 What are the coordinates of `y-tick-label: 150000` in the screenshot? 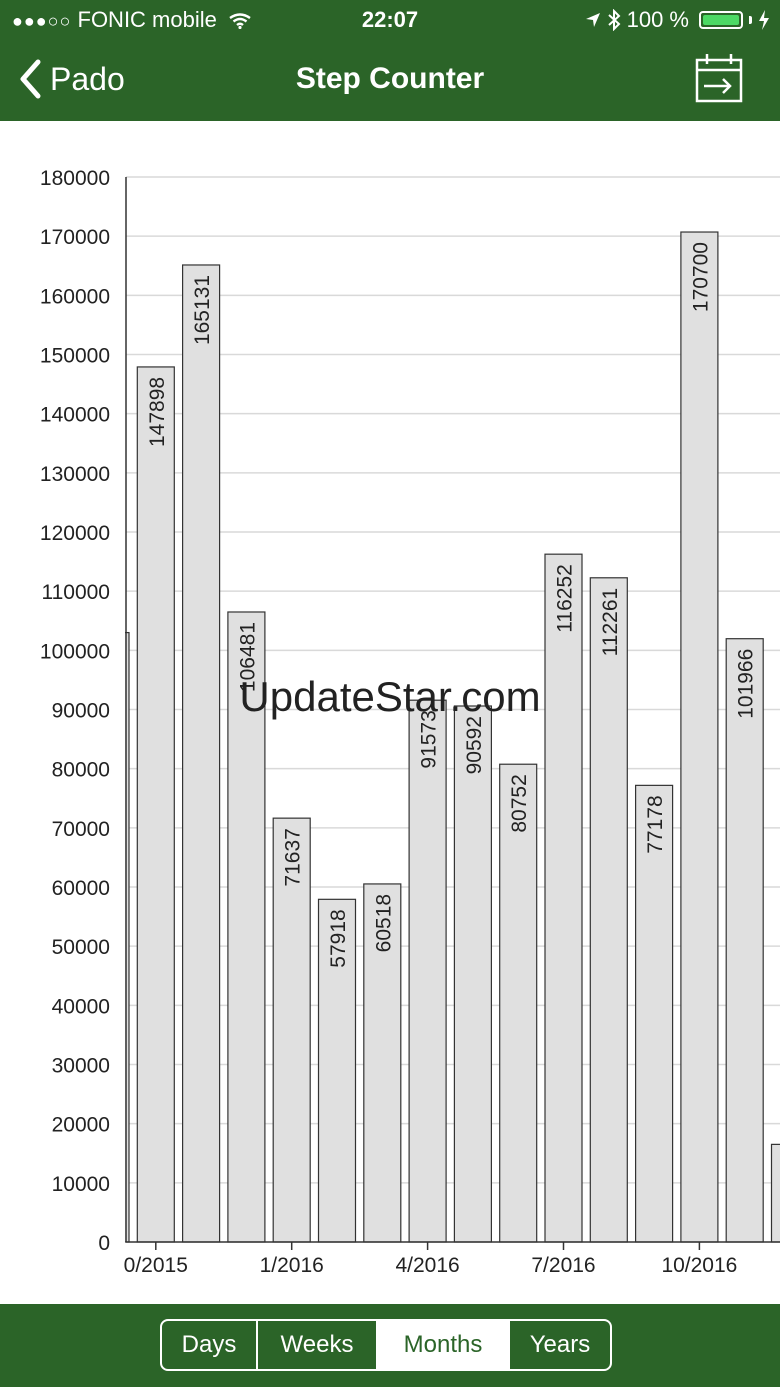 It's located at (75, 356).